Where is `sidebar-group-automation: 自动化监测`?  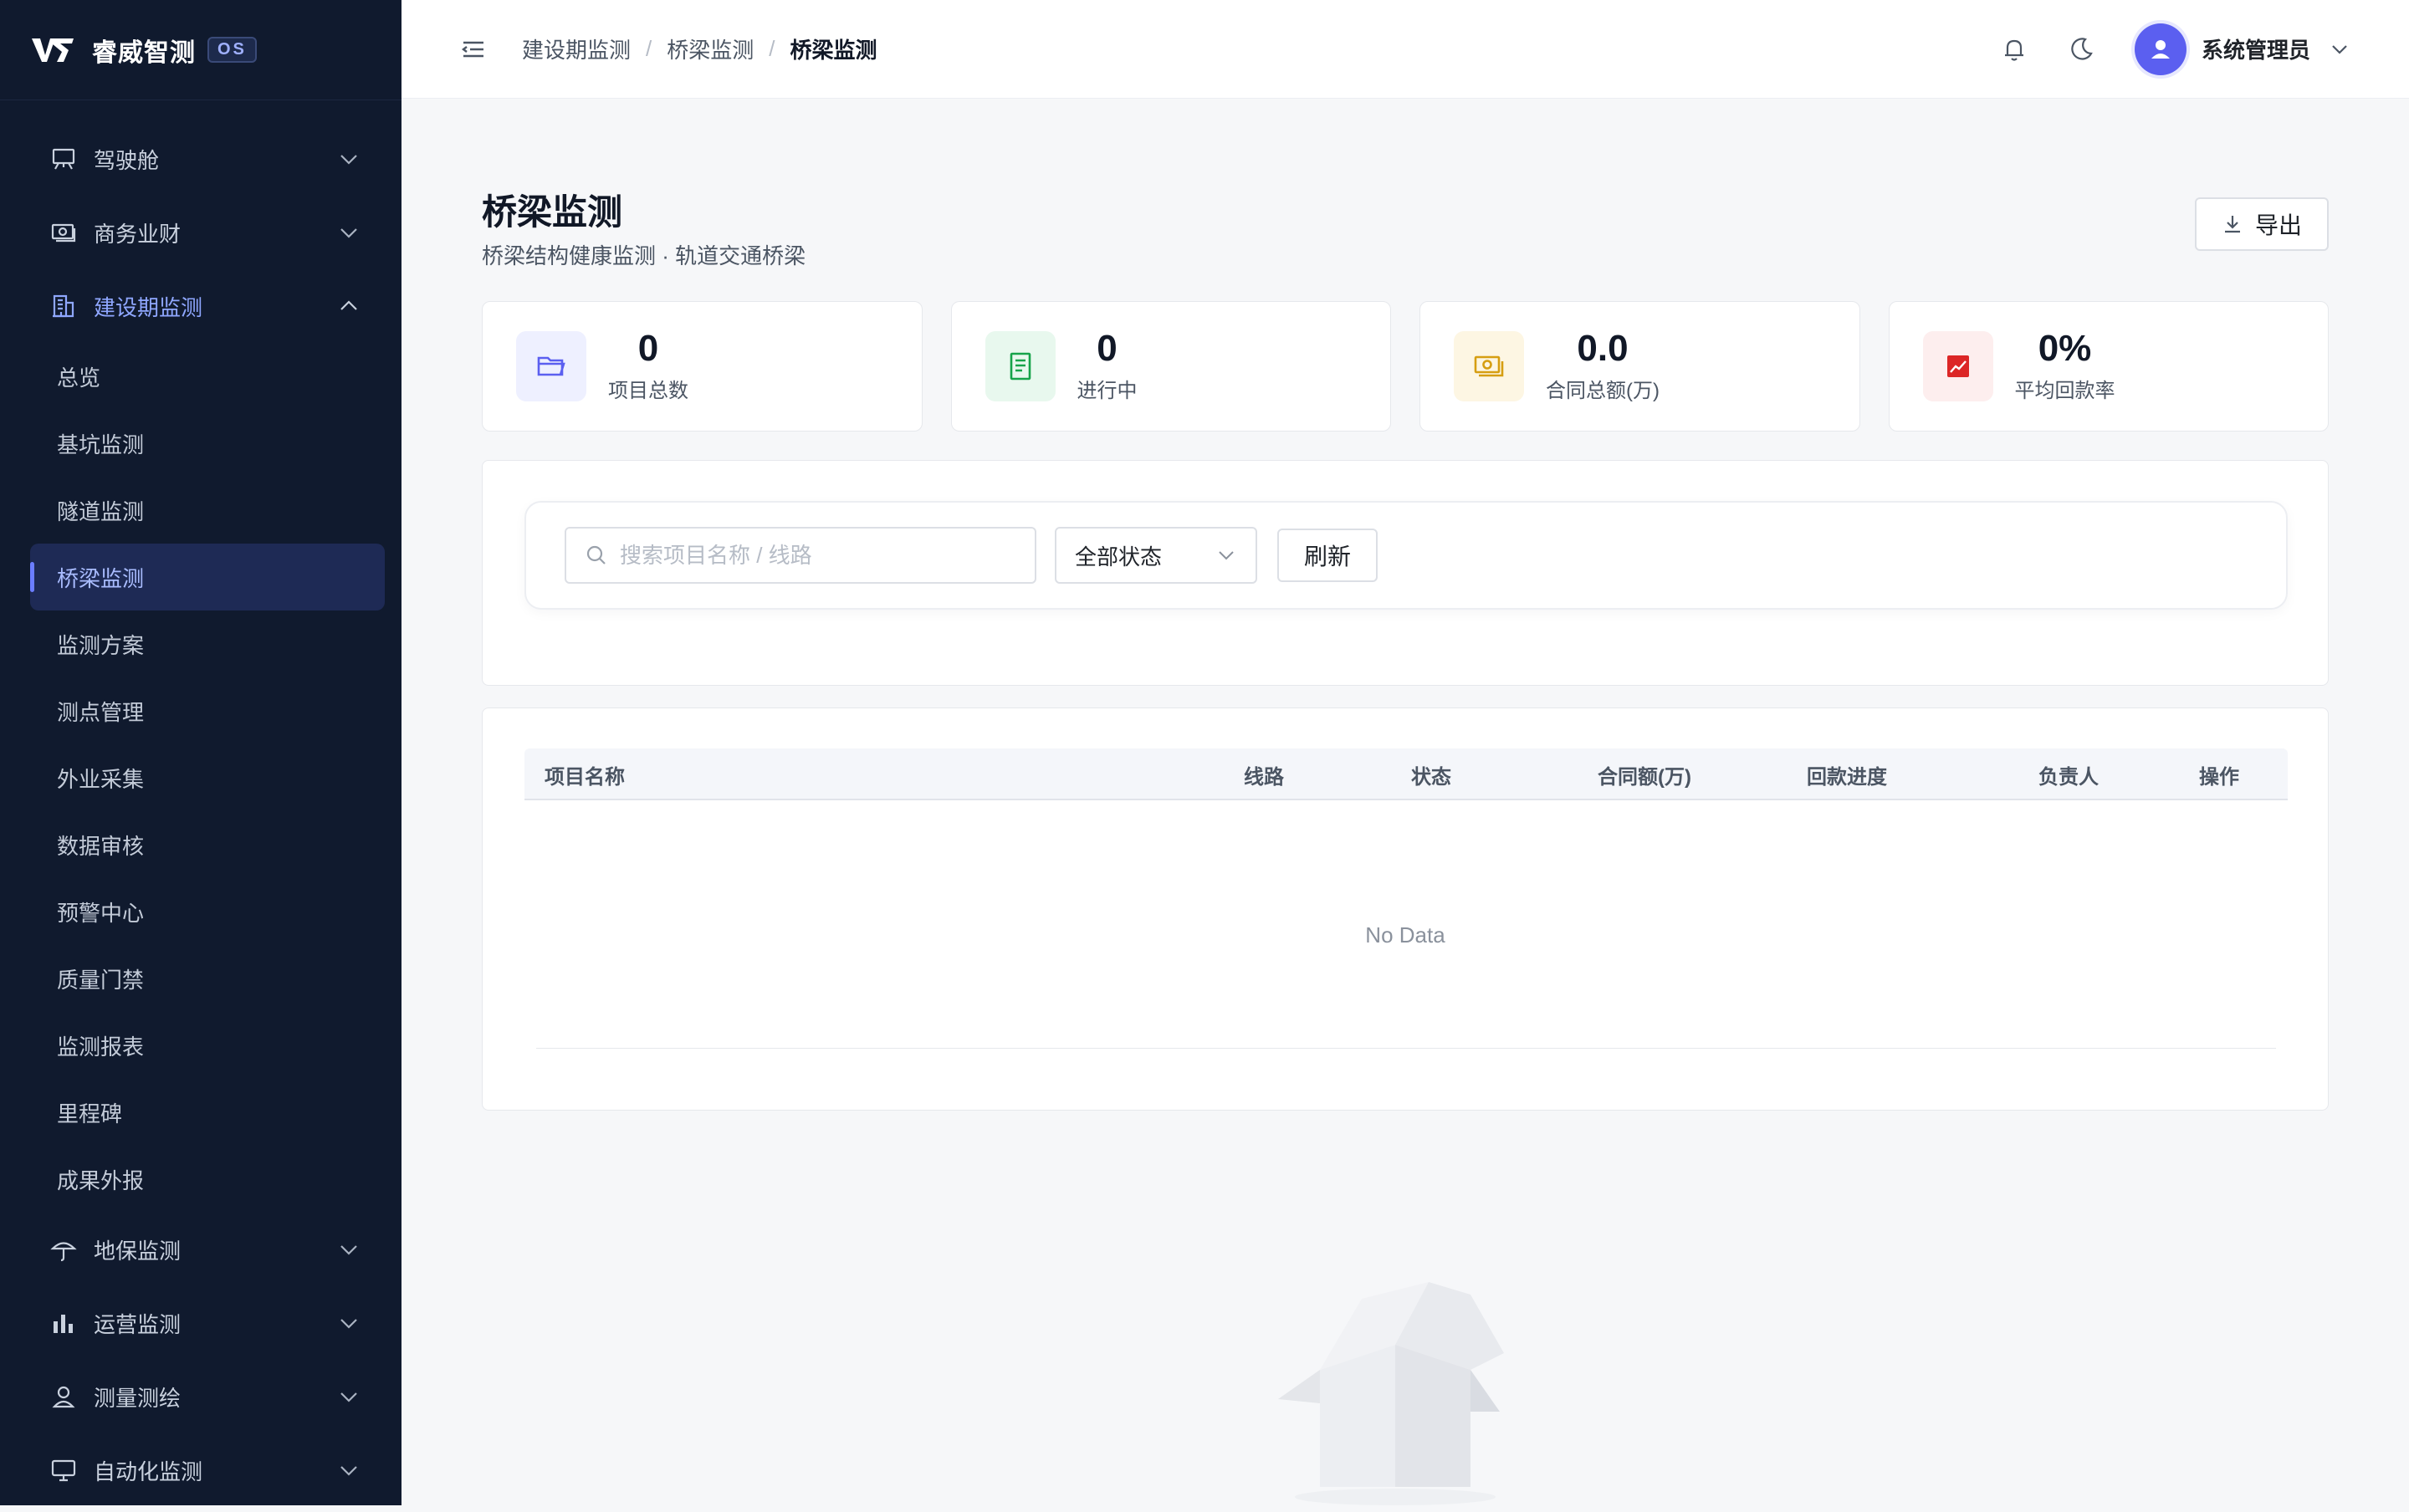
sidebar-group-automation: 自动化监测 is located at coordinates (201, 1469).